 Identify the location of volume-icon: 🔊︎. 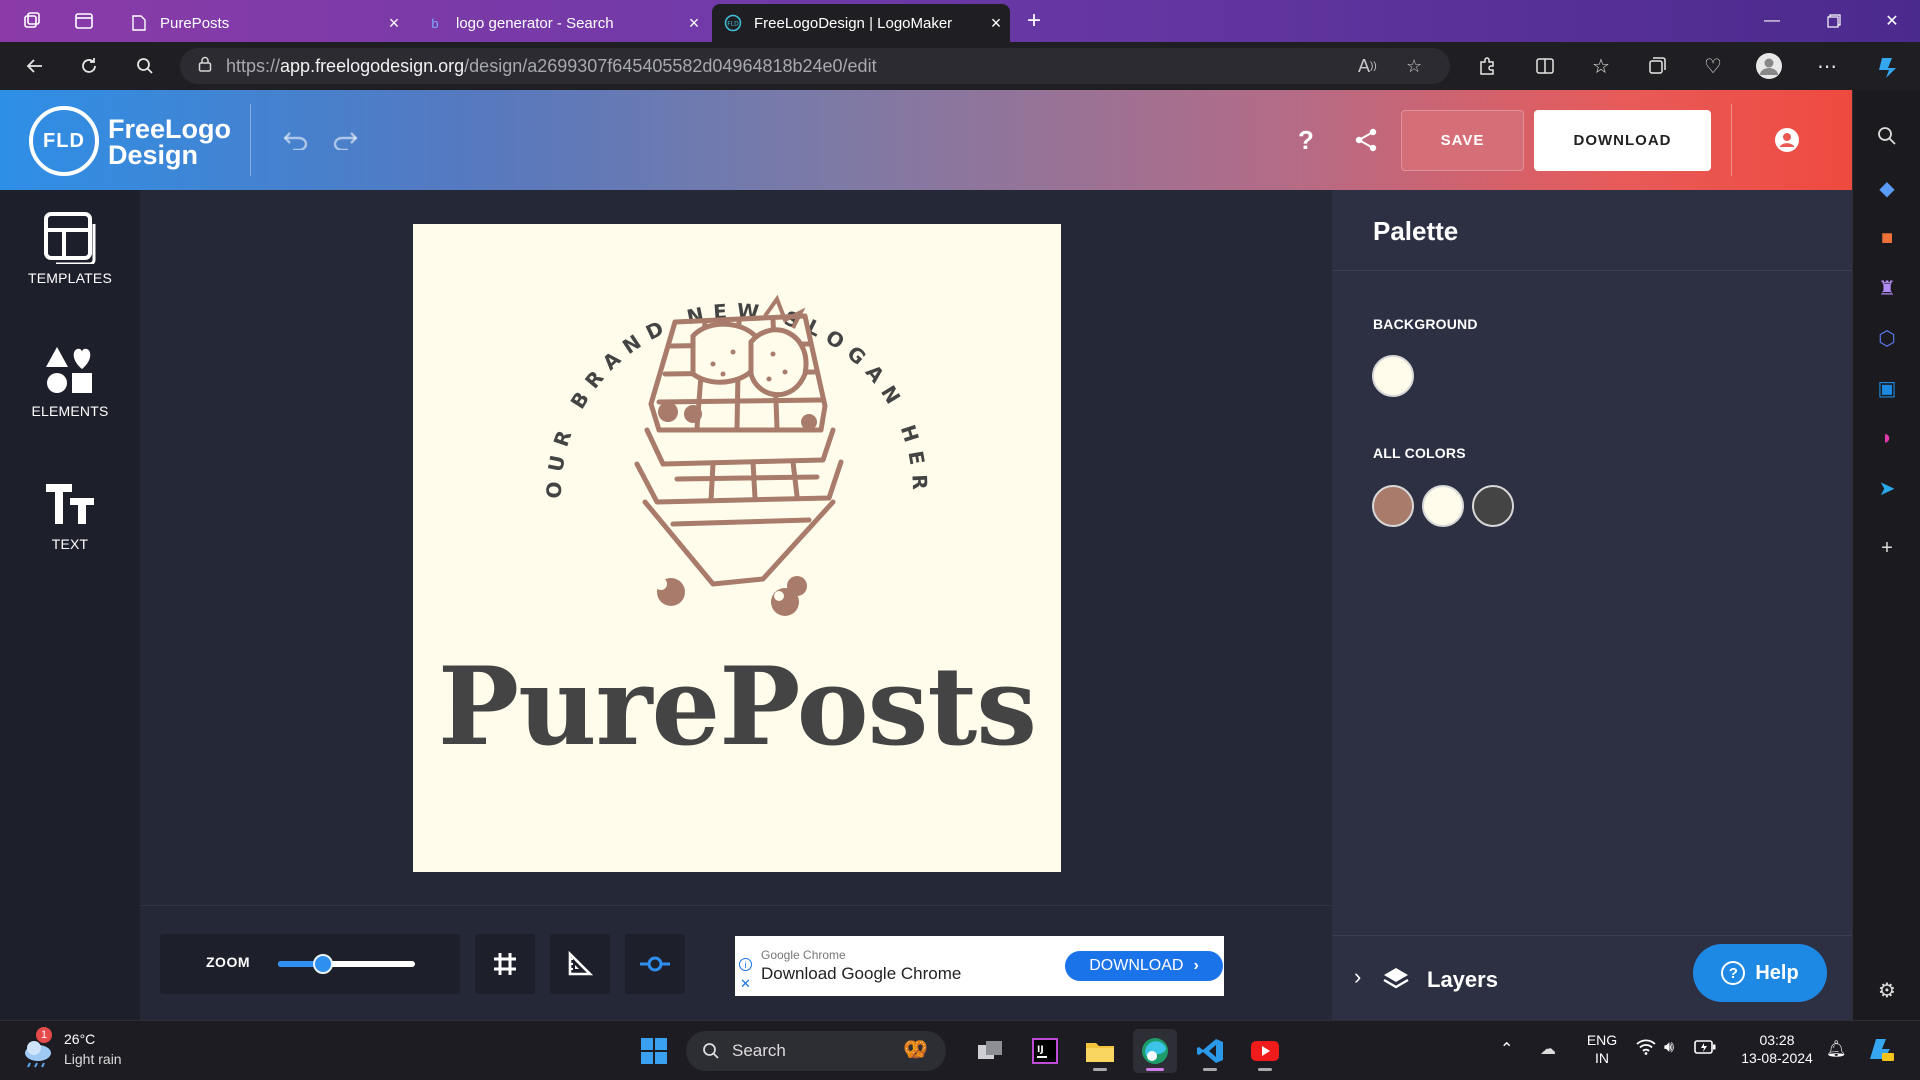
(1669, 1048).